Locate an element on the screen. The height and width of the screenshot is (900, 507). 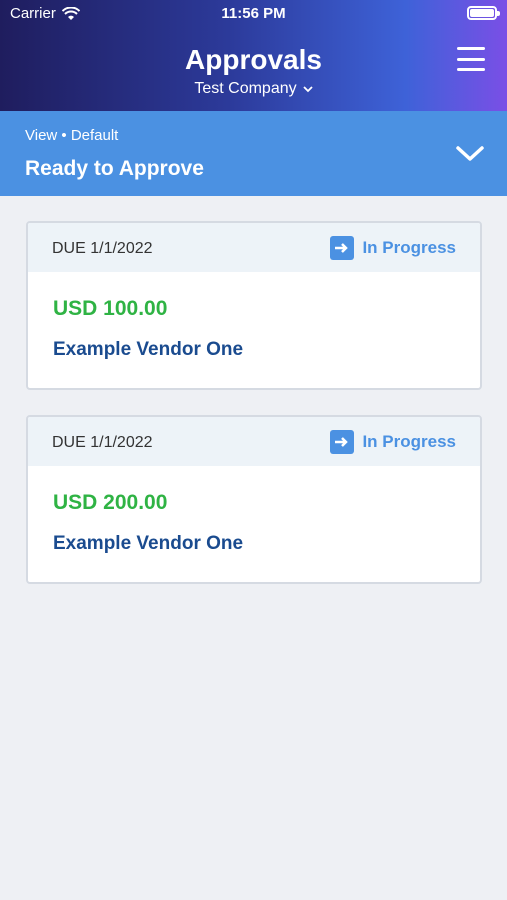
view-selector: View • Default Ready to Approve is located at coordinates (253, 153).